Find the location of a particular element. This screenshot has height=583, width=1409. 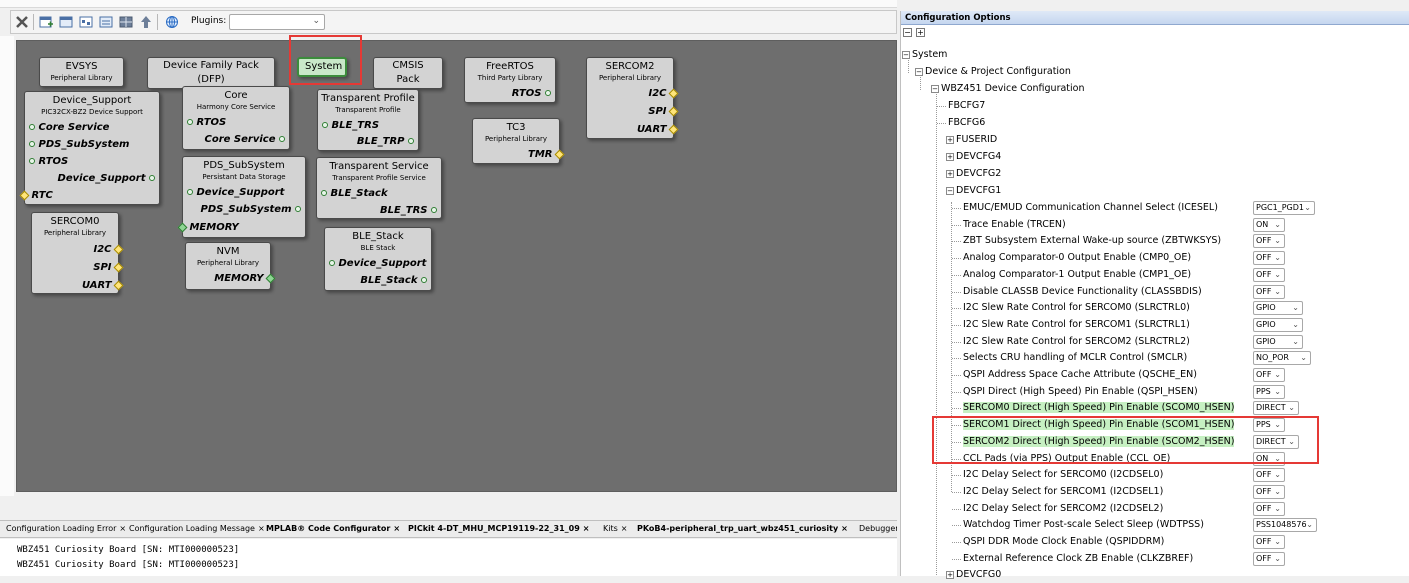

port-tmr: TMR is located at coordinates (546, 155).